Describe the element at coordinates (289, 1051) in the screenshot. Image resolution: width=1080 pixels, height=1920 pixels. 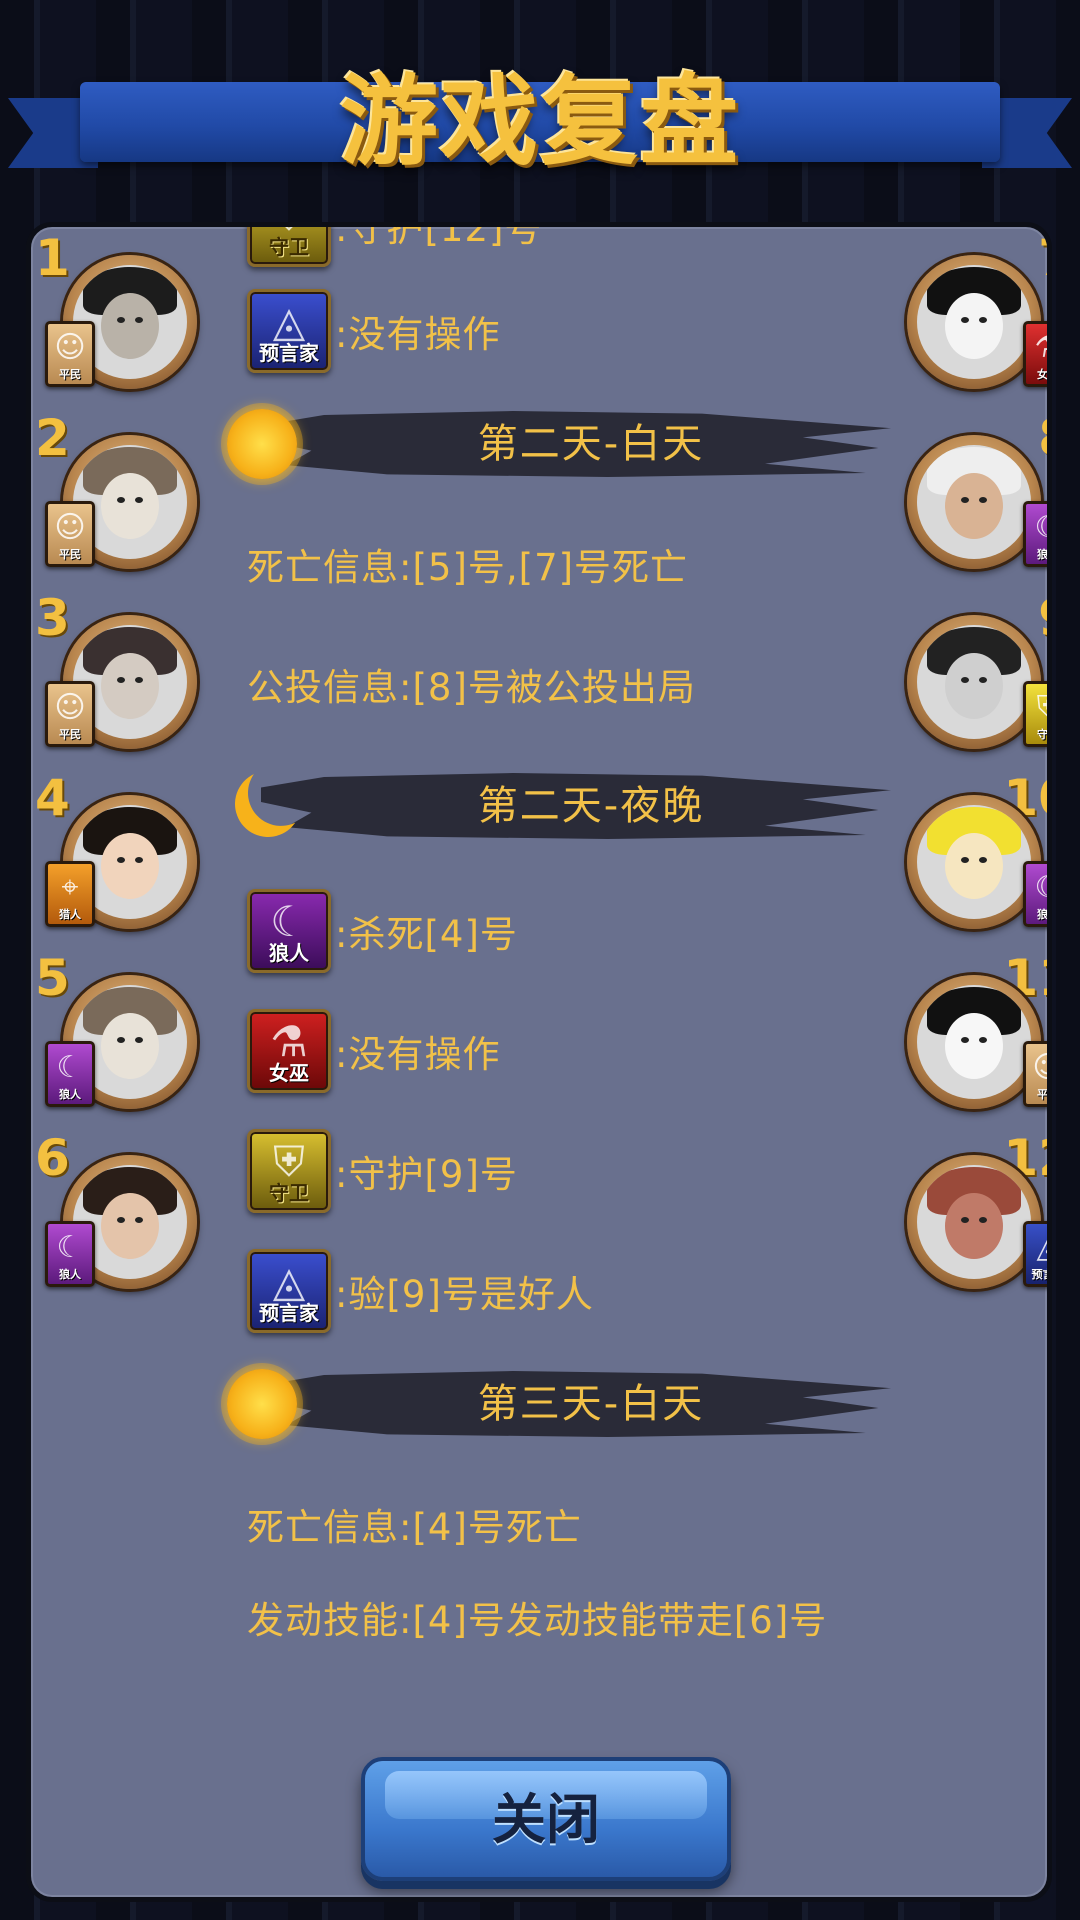
I see `witch-role-icon: ⚗ 女巫` at that location.